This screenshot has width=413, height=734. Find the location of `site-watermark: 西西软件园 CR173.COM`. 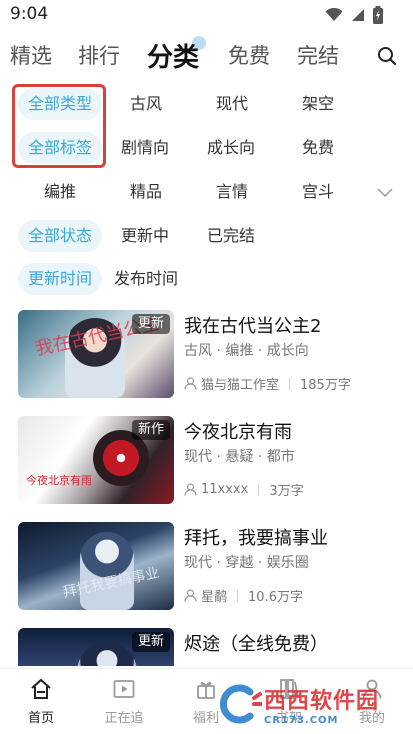

site-watermark: 西西软件园 CR173.COM is located at coordinates (305, 704).